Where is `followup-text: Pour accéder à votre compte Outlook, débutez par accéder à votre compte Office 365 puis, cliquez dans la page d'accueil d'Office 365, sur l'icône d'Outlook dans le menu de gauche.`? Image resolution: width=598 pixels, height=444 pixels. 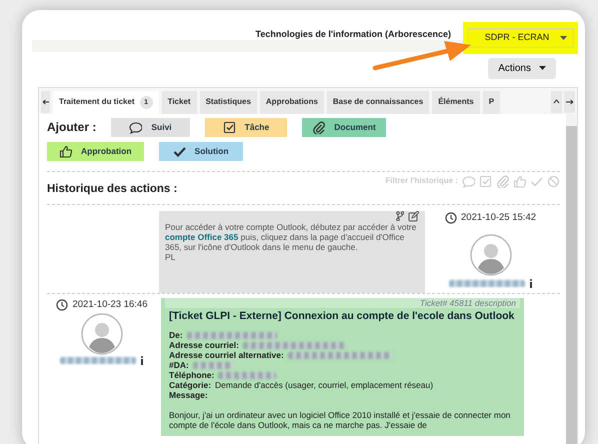 followup-text: Pour accéder à votre compte Outlook, débutez par accéder à votre compte Office 365 puis, cliquez dans la page d'accueil d'Office 365, sur l'icône d'Outlook dans le menu de gauche. is located at coordinates (291, 237).